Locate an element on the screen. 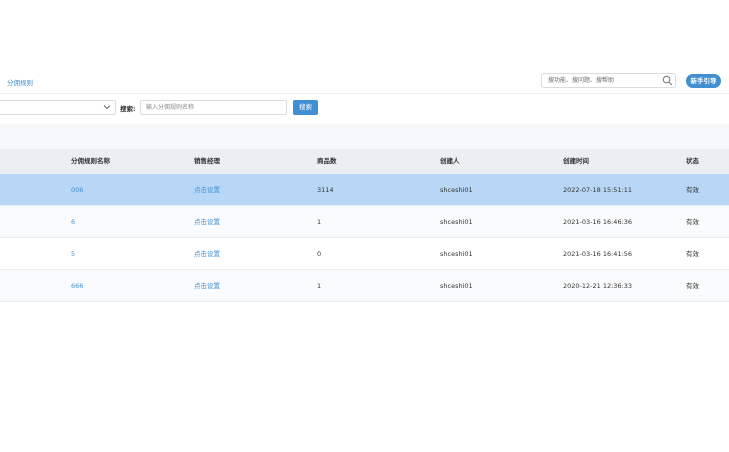  rule-name-link: 006 is located at coordinates (77, 190).